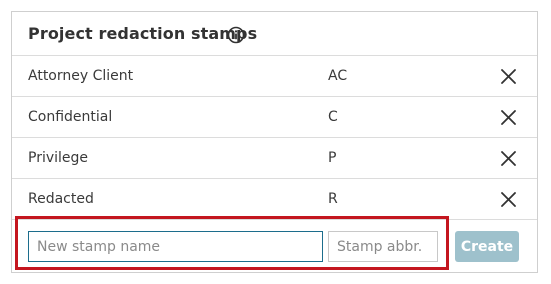  I want to click on stamp-row: Redacted R, so click(274, 199).